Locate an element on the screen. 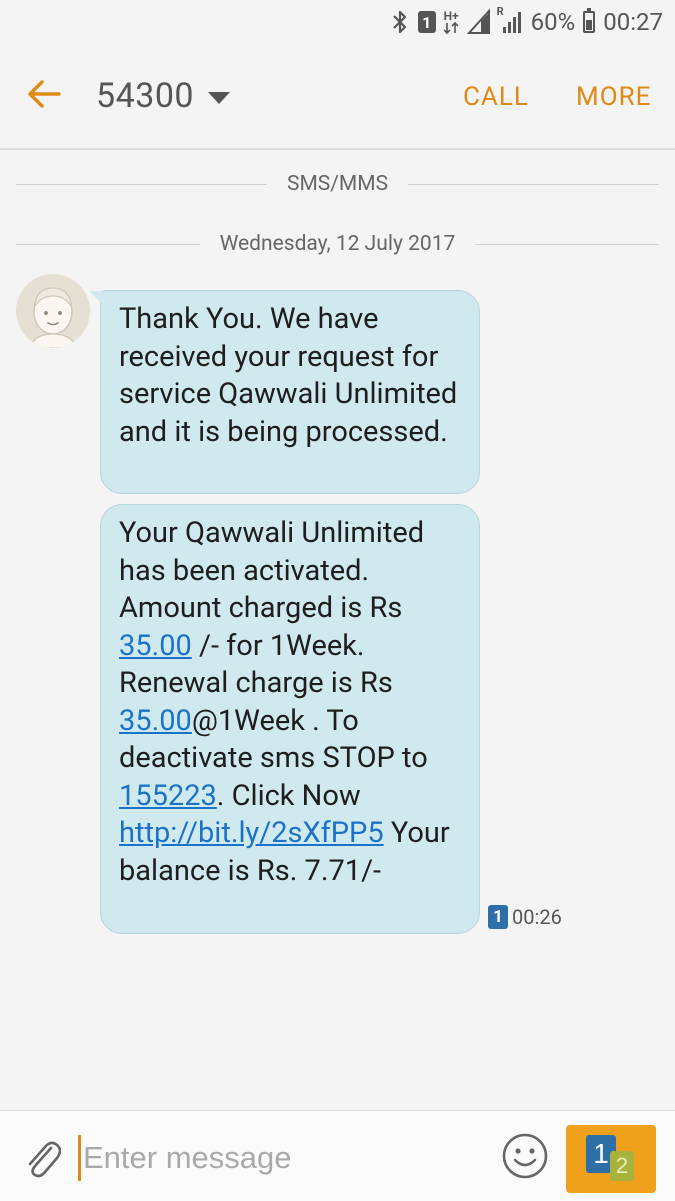 This screenshot has height=1201, width=675. person-icon is located at coordinates (53, 317).